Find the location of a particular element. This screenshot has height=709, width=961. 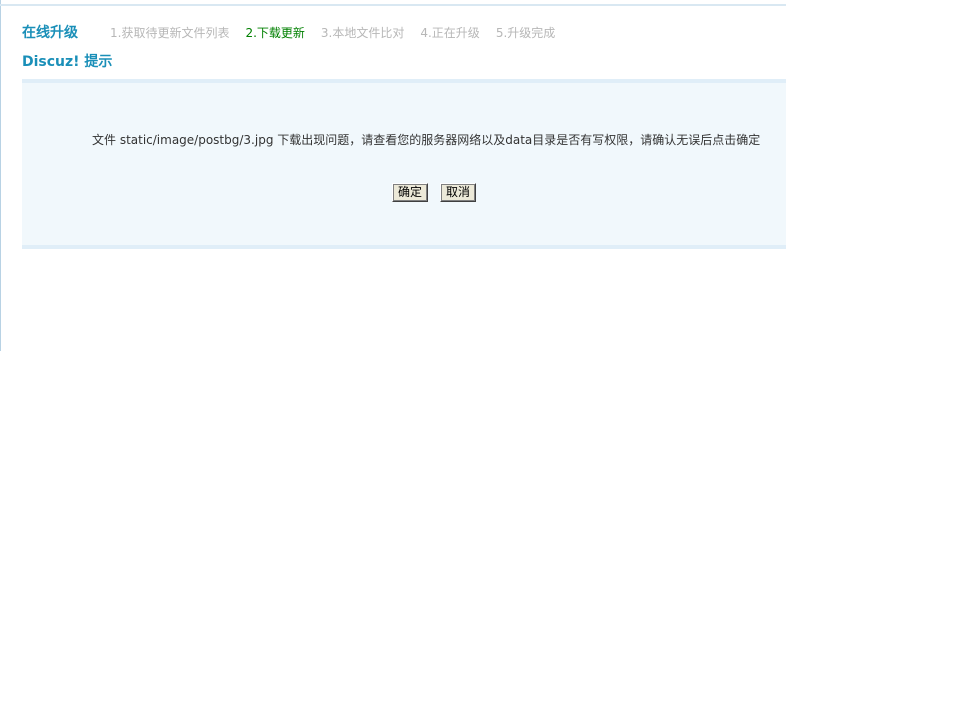

cancel-button: 取消 is located at coordinates (458, 192).